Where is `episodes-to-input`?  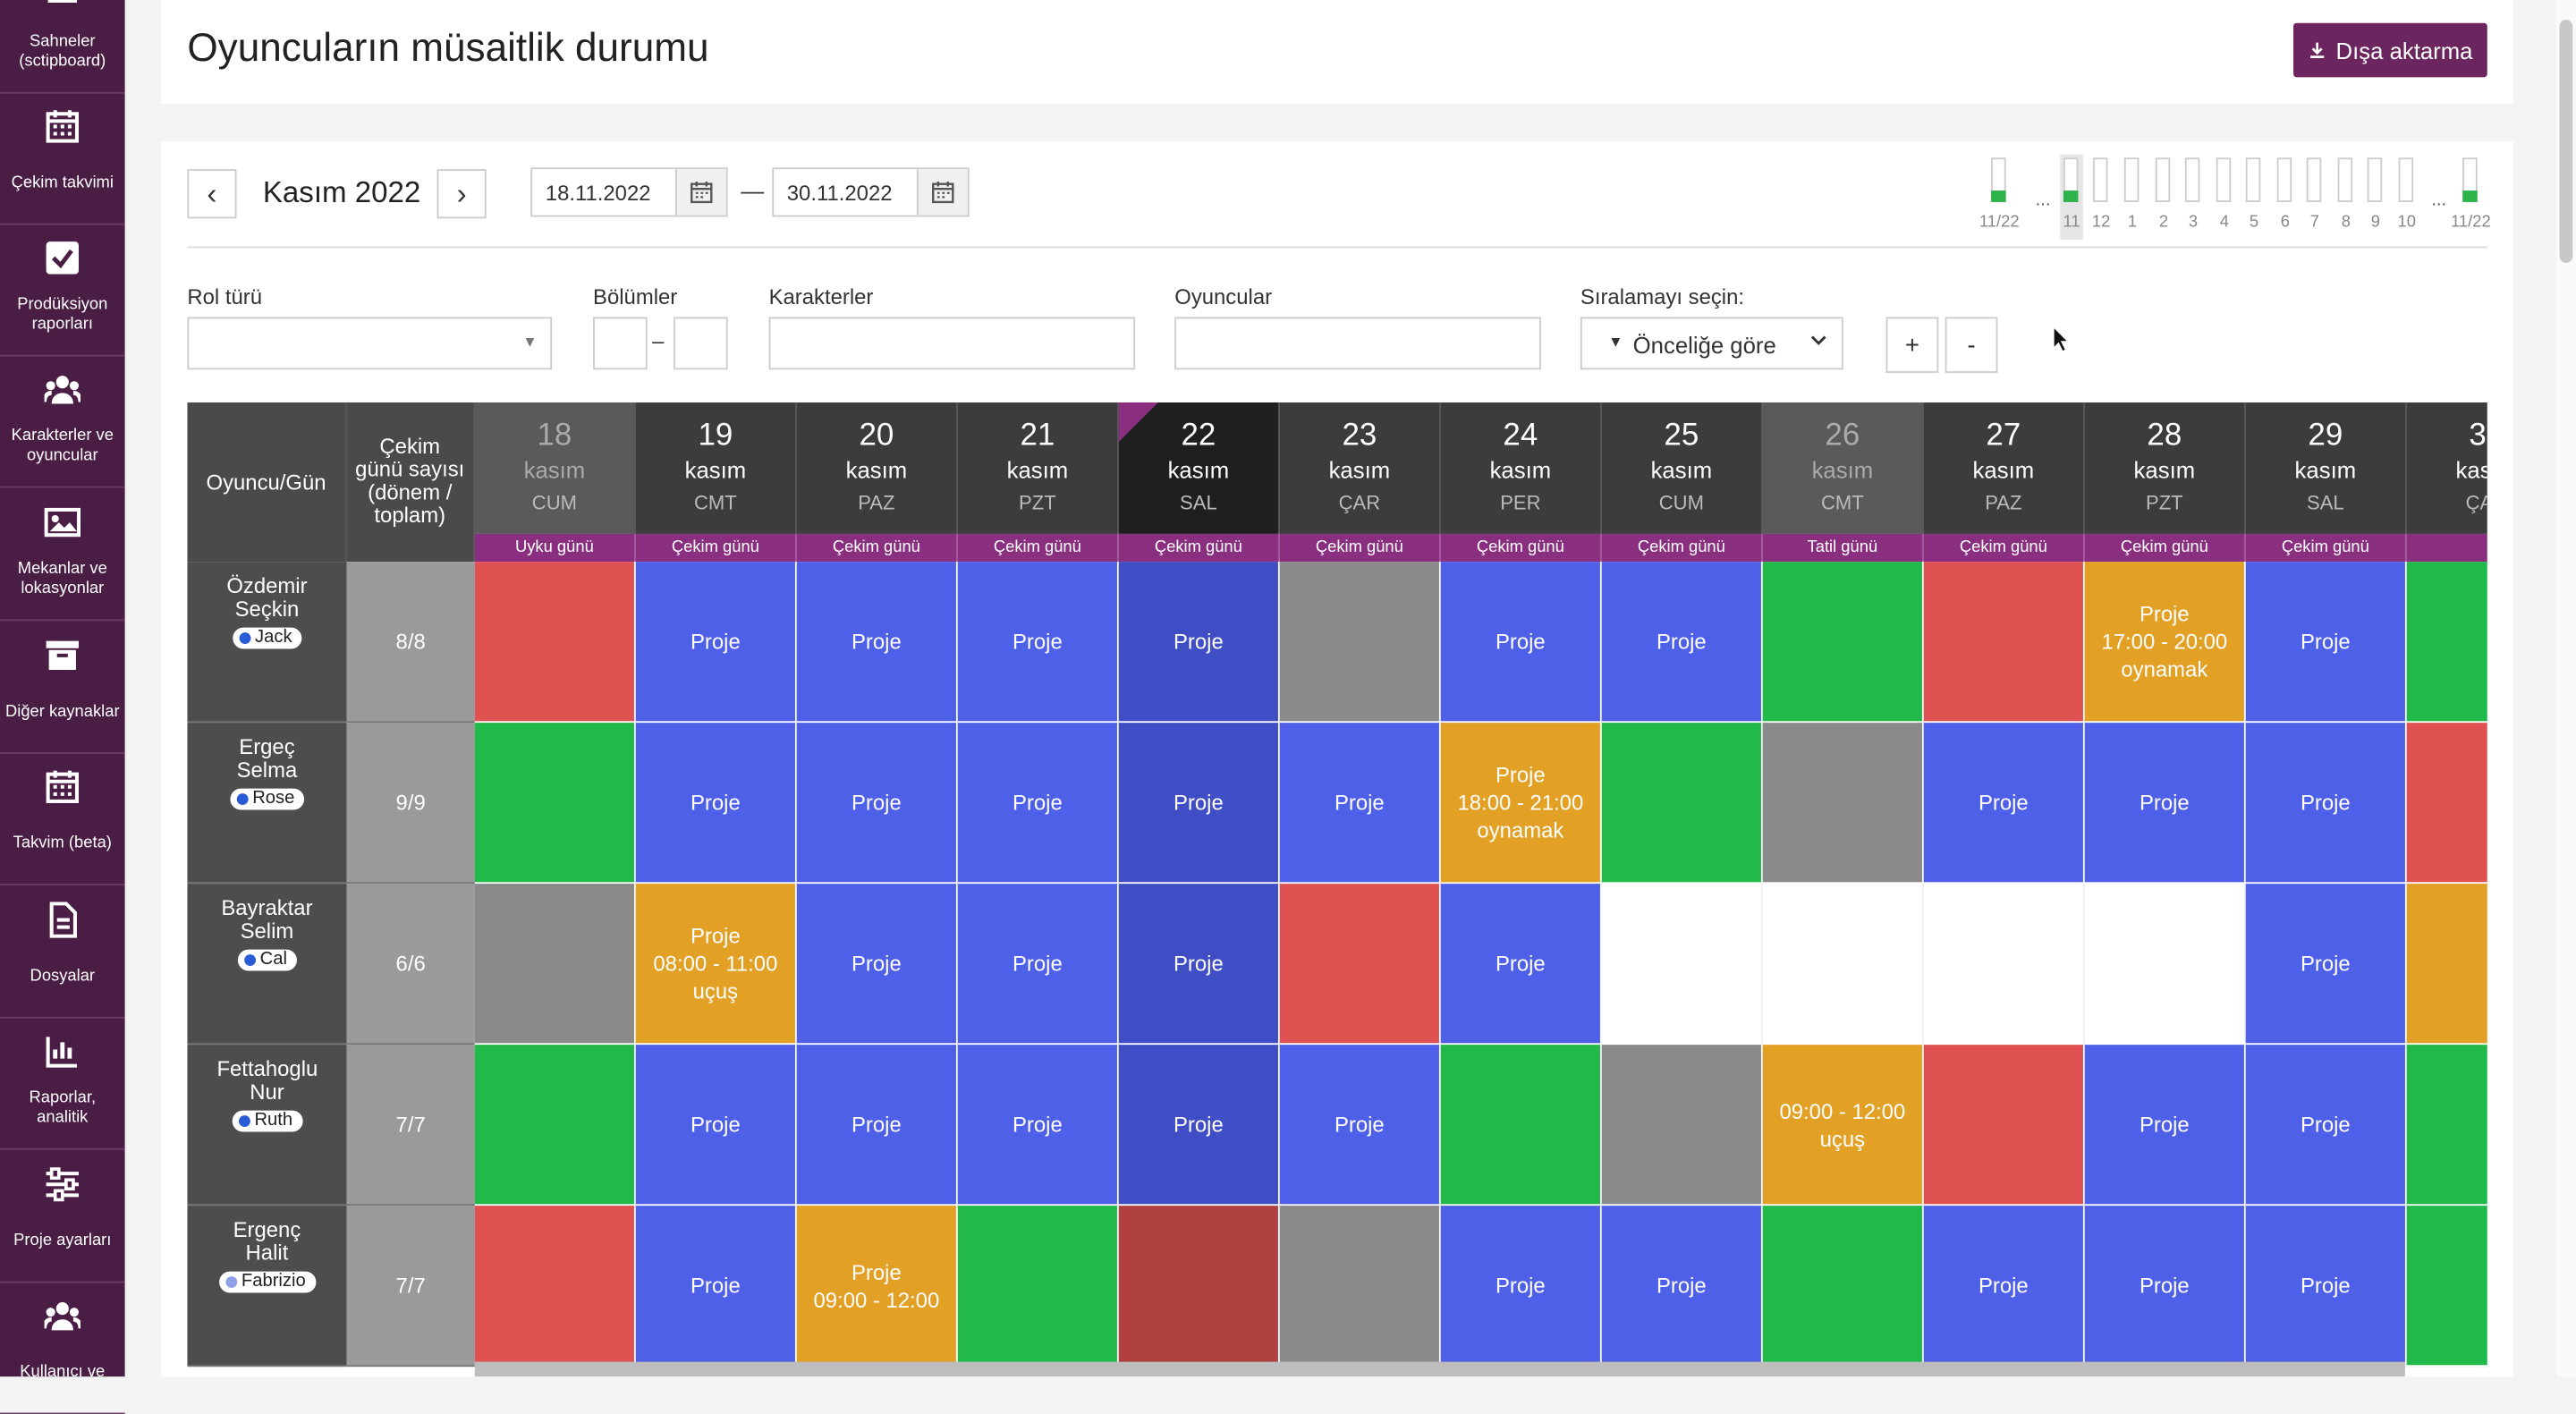 episodes-to-input is located at coordinates (701, 343).